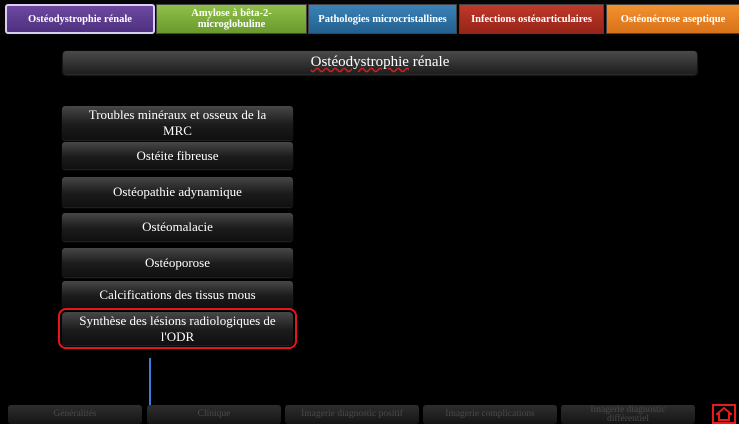 The width and height of the screenshot is (739, 424). I want to click on tab-infections-osteoarticulaires: Infections ostéoarticulaires, so click(531, 19).